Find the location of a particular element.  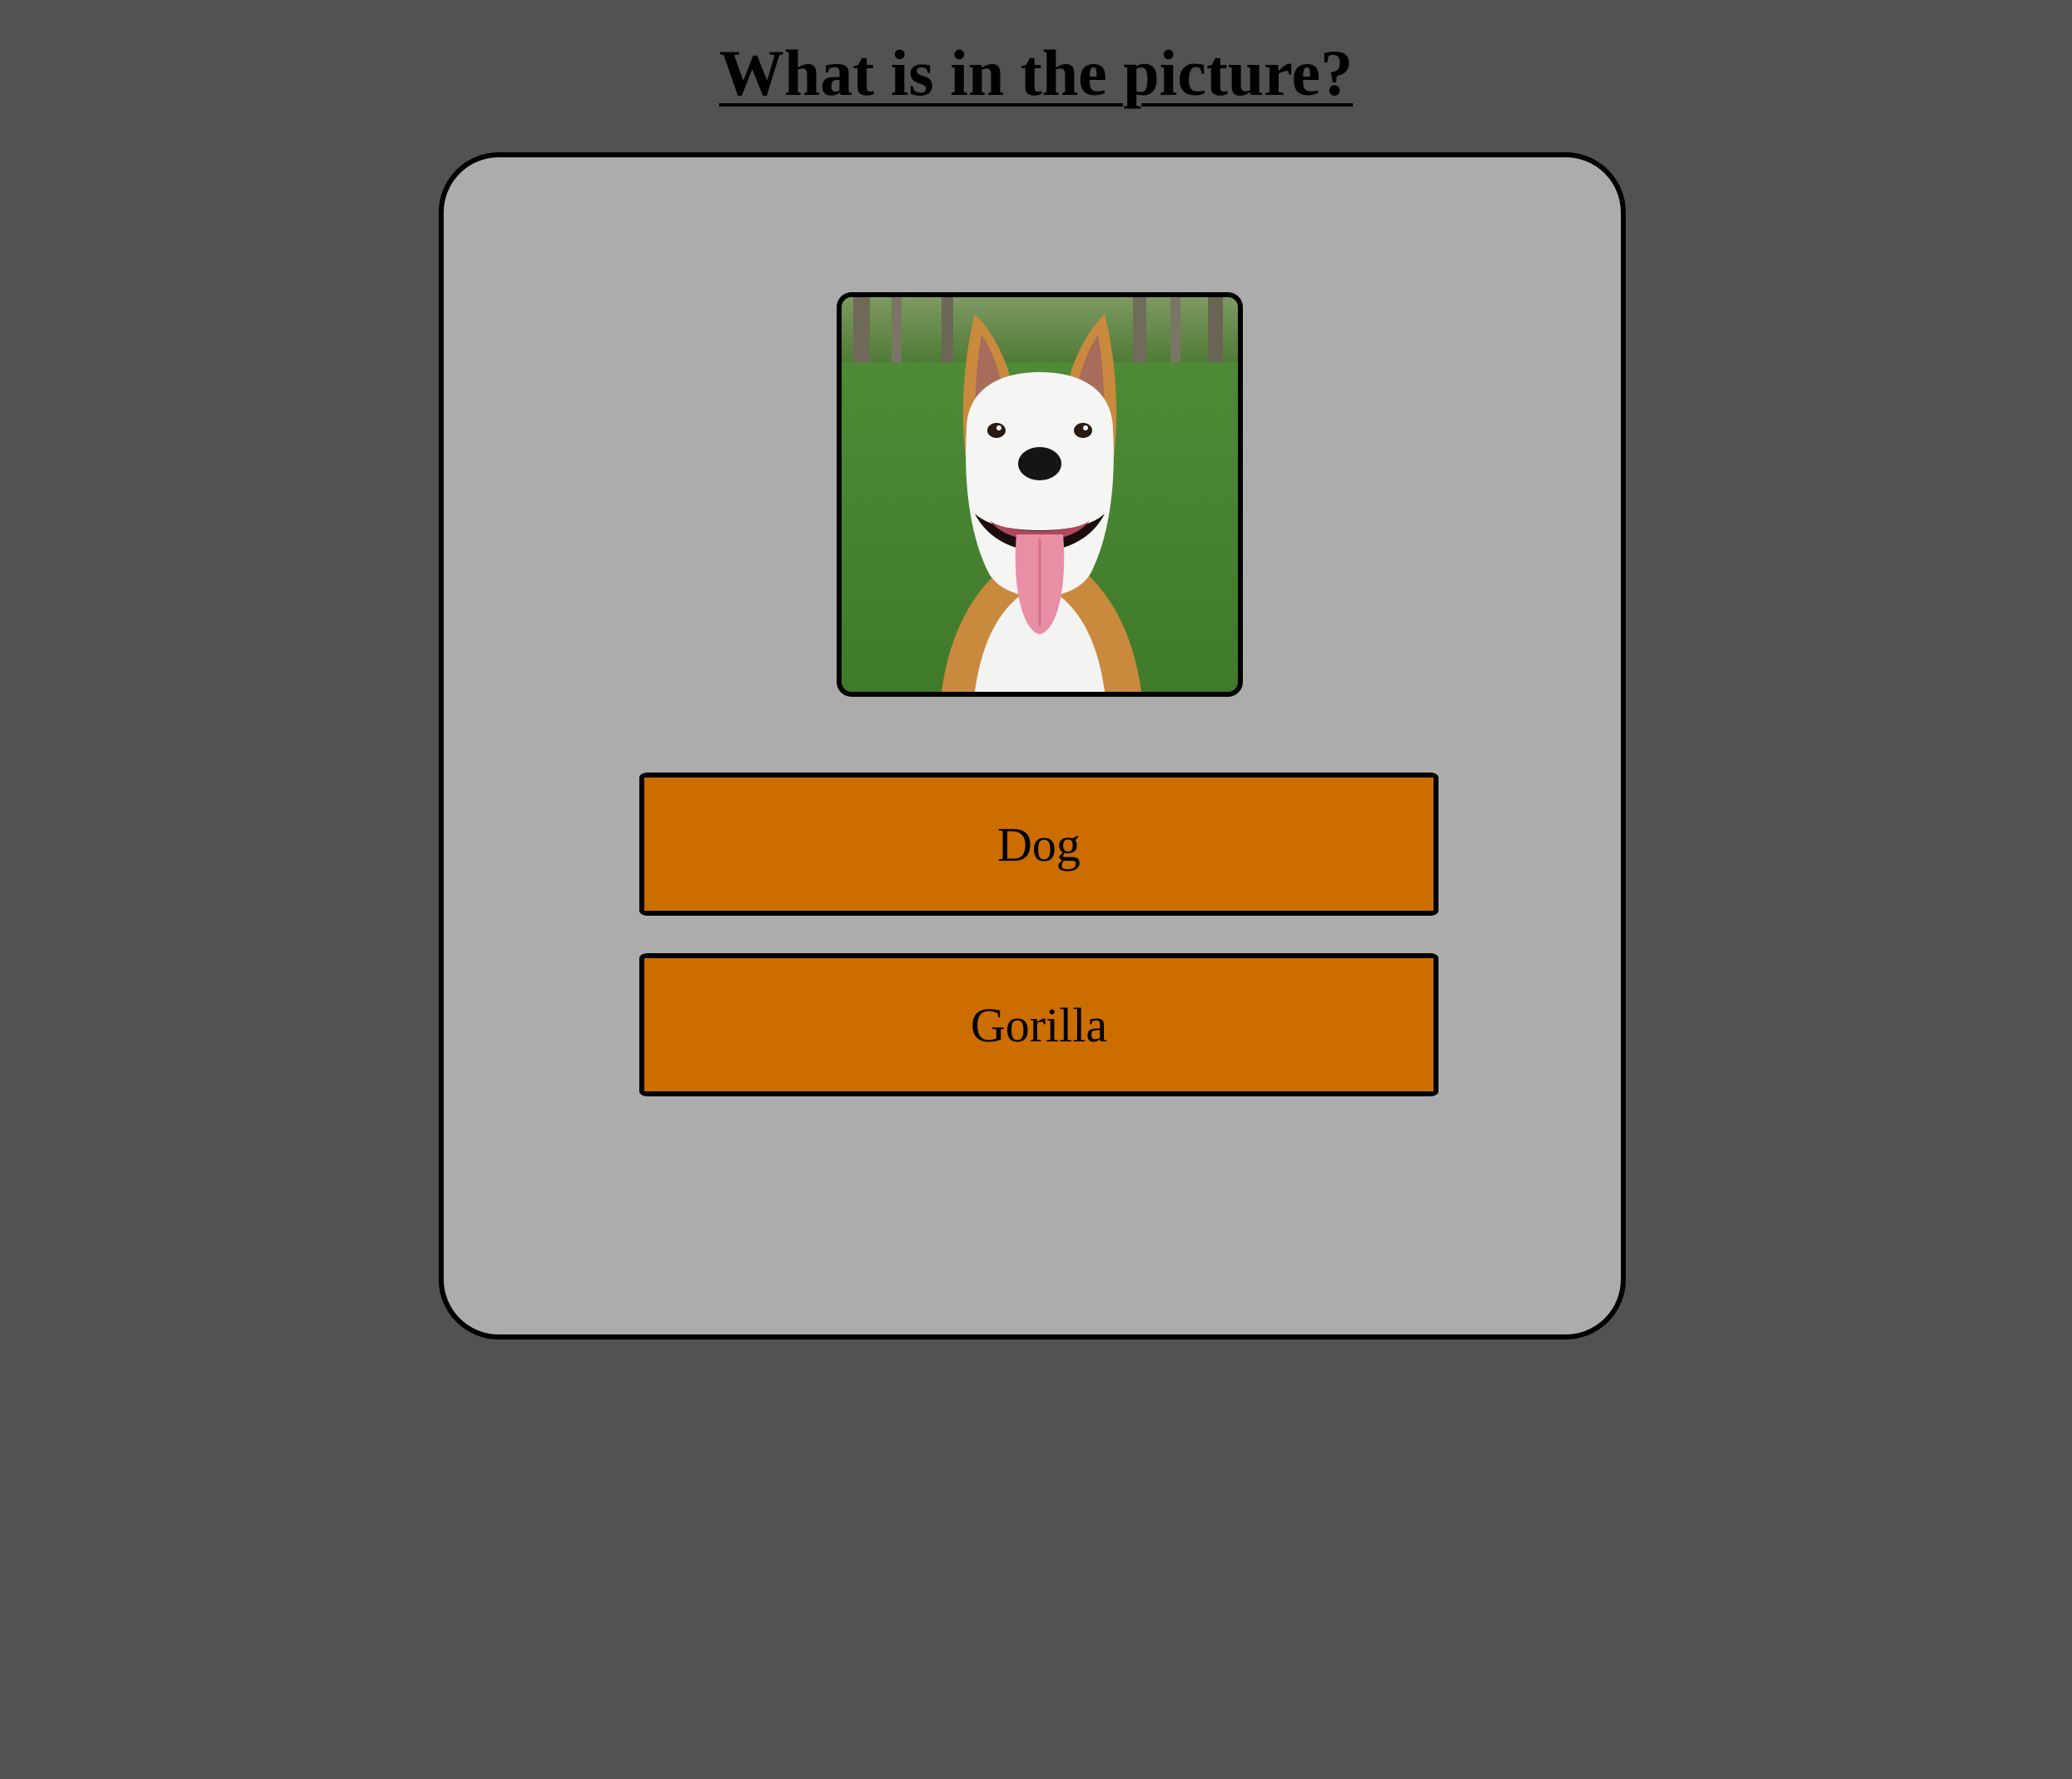

answer-button-dog: Dog is located at coordinates (1038, 844).